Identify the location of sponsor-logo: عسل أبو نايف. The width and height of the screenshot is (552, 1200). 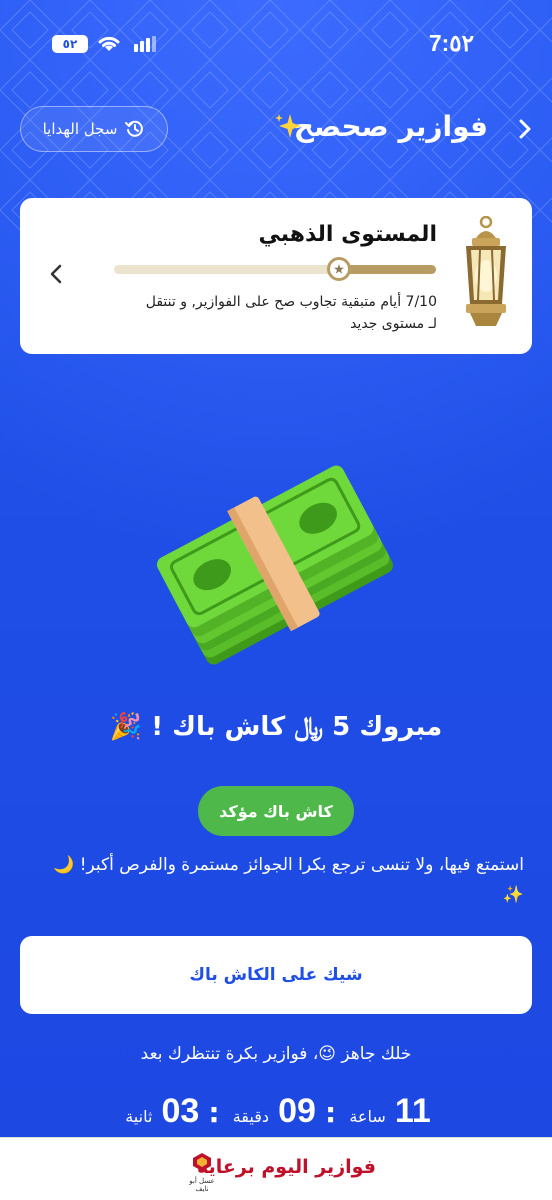
(202, 1172).